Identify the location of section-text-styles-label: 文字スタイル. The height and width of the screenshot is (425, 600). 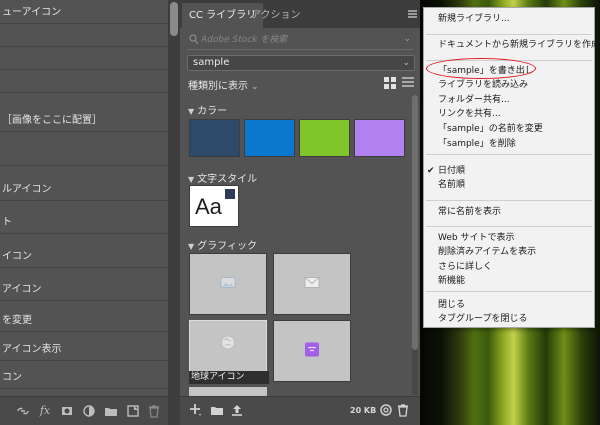
(227, 179).